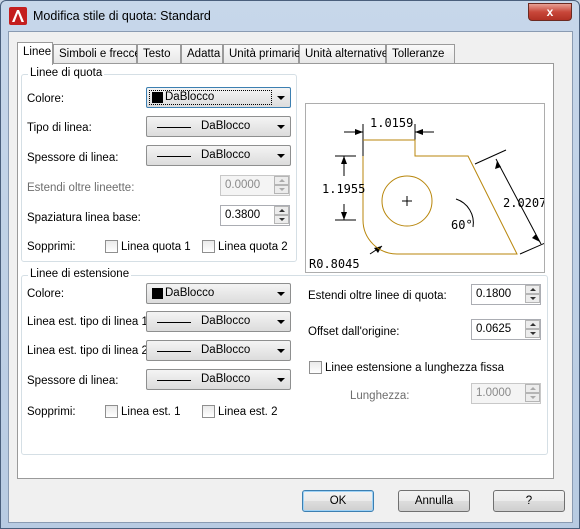  Describe the element at coordinates (226, 126) in the screenshot. I see `dim-linetype-value: DaBlocco` at that location.